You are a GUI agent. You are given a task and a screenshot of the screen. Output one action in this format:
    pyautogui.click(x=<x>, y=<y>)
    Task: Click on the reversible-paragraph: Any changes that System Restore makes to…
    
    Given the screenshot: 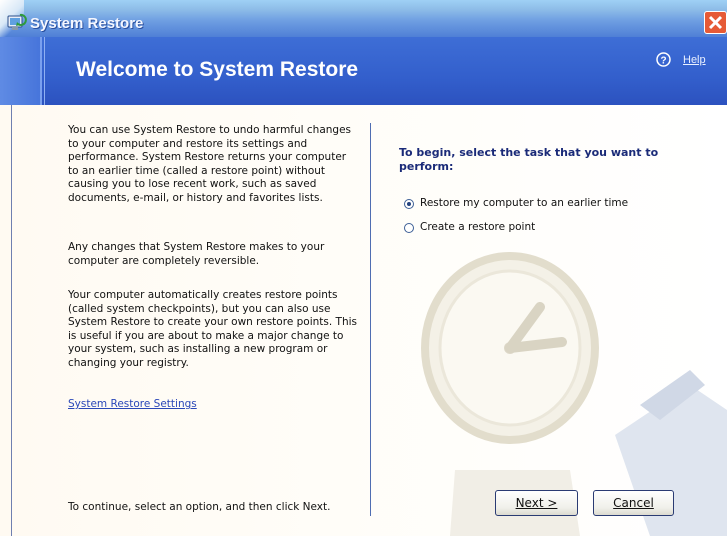 What is the action you would take?
    pyautogui.click(x=196, y=254)
    